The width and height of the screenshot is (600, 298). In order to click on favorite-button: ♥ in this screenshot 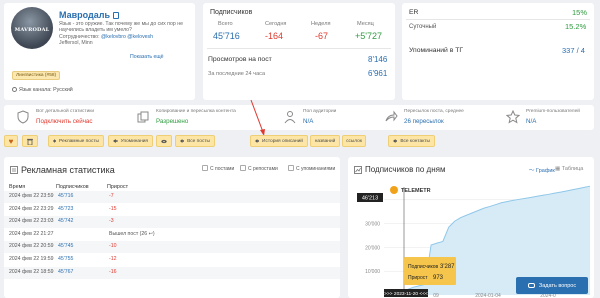, I will do `click(11, 141)`.